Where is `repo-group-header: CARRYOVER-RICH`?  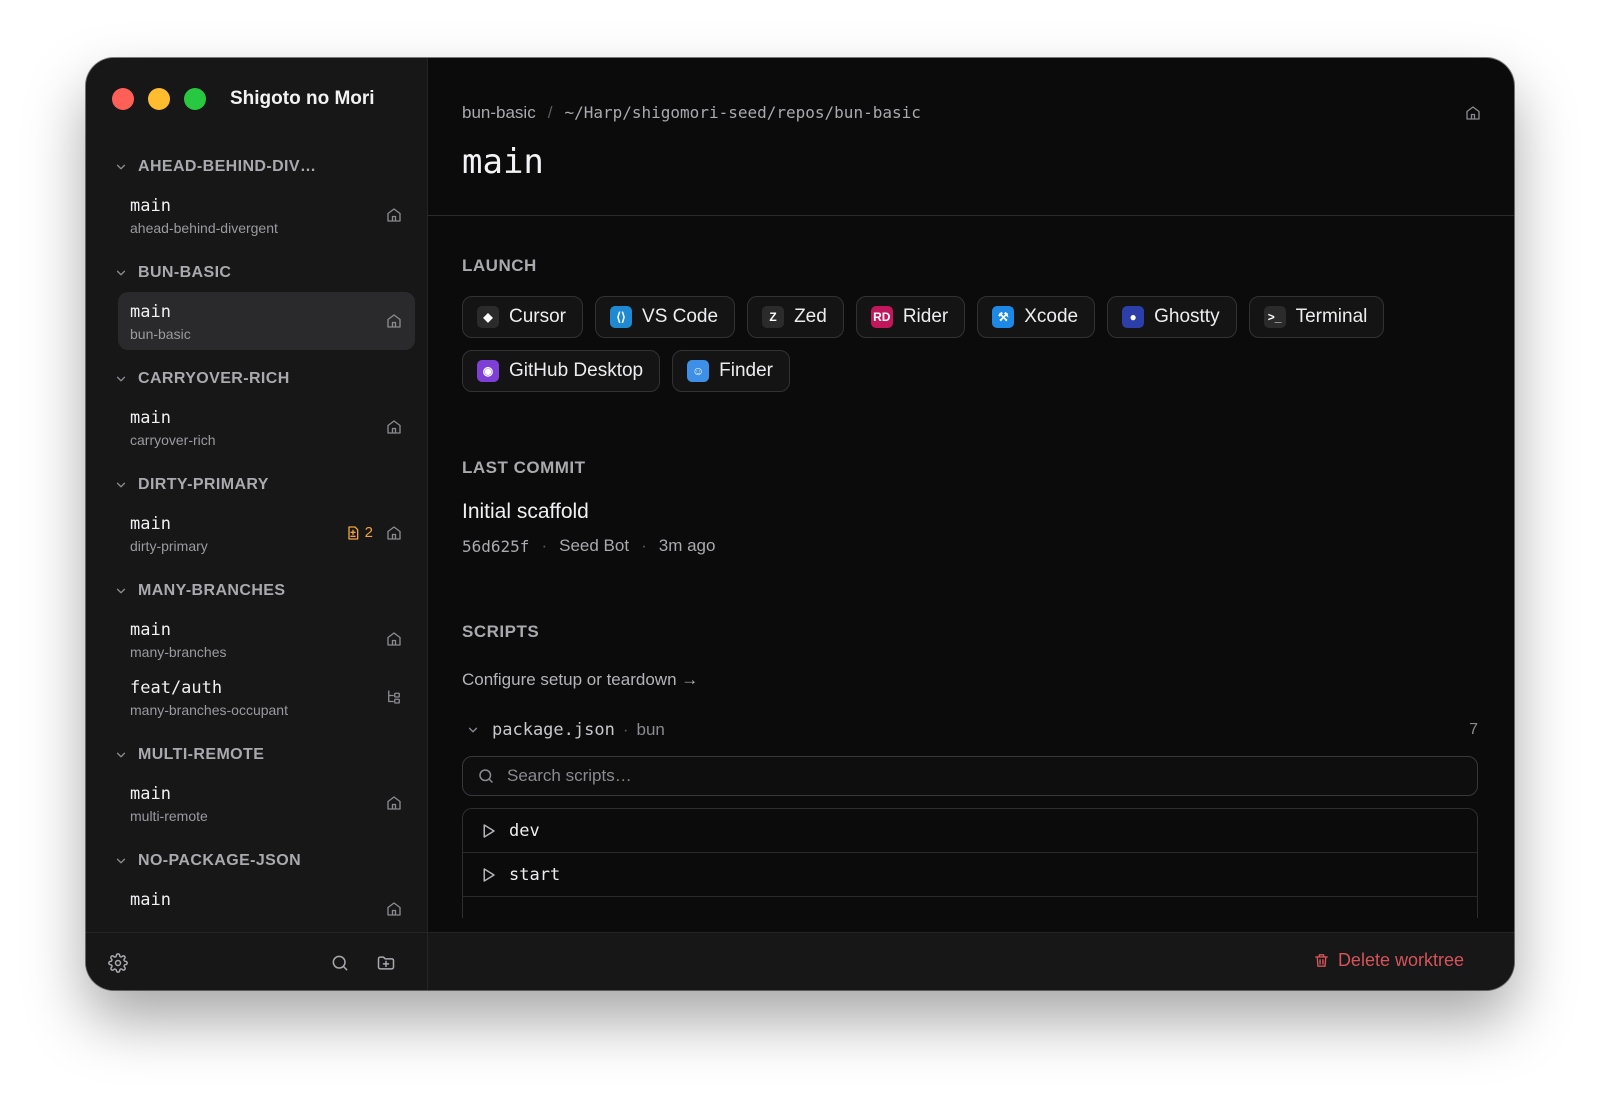 repo-group-header: CARRYOVER-RICH is located at coordinates (256, 379).